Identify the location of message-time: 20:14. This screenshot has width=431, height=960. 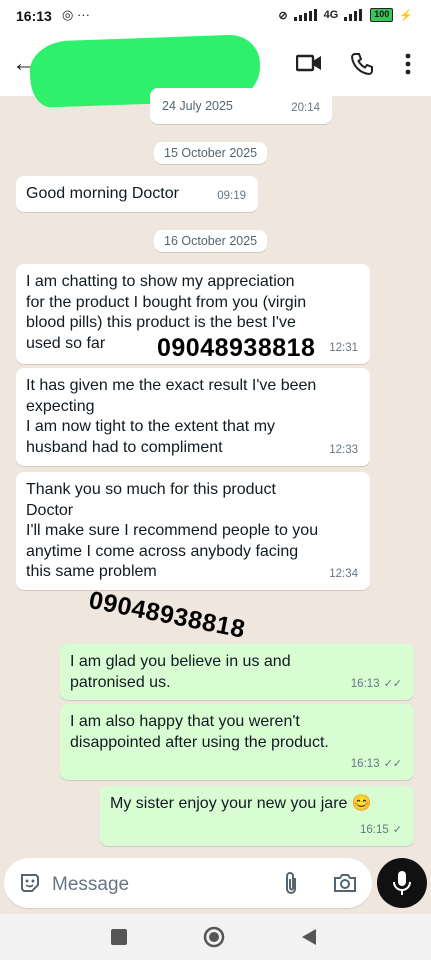
(305, 107).